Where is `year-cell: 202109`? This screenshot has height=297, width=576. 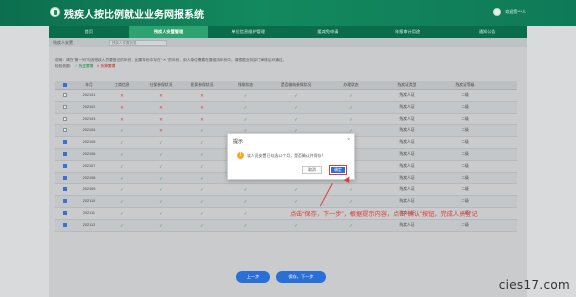
year-cell: 202109 is located at coordinates (89, 190).